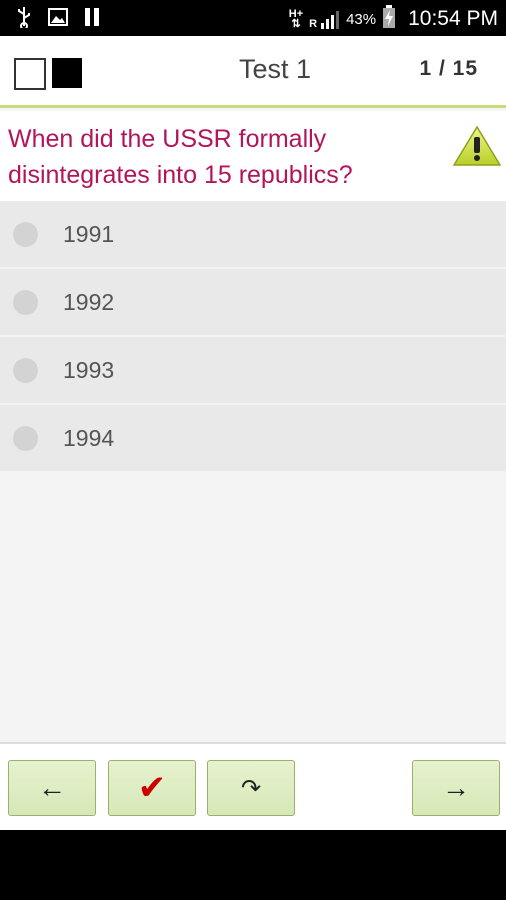  I want to click on signal-icon: R, so click(324, 19).